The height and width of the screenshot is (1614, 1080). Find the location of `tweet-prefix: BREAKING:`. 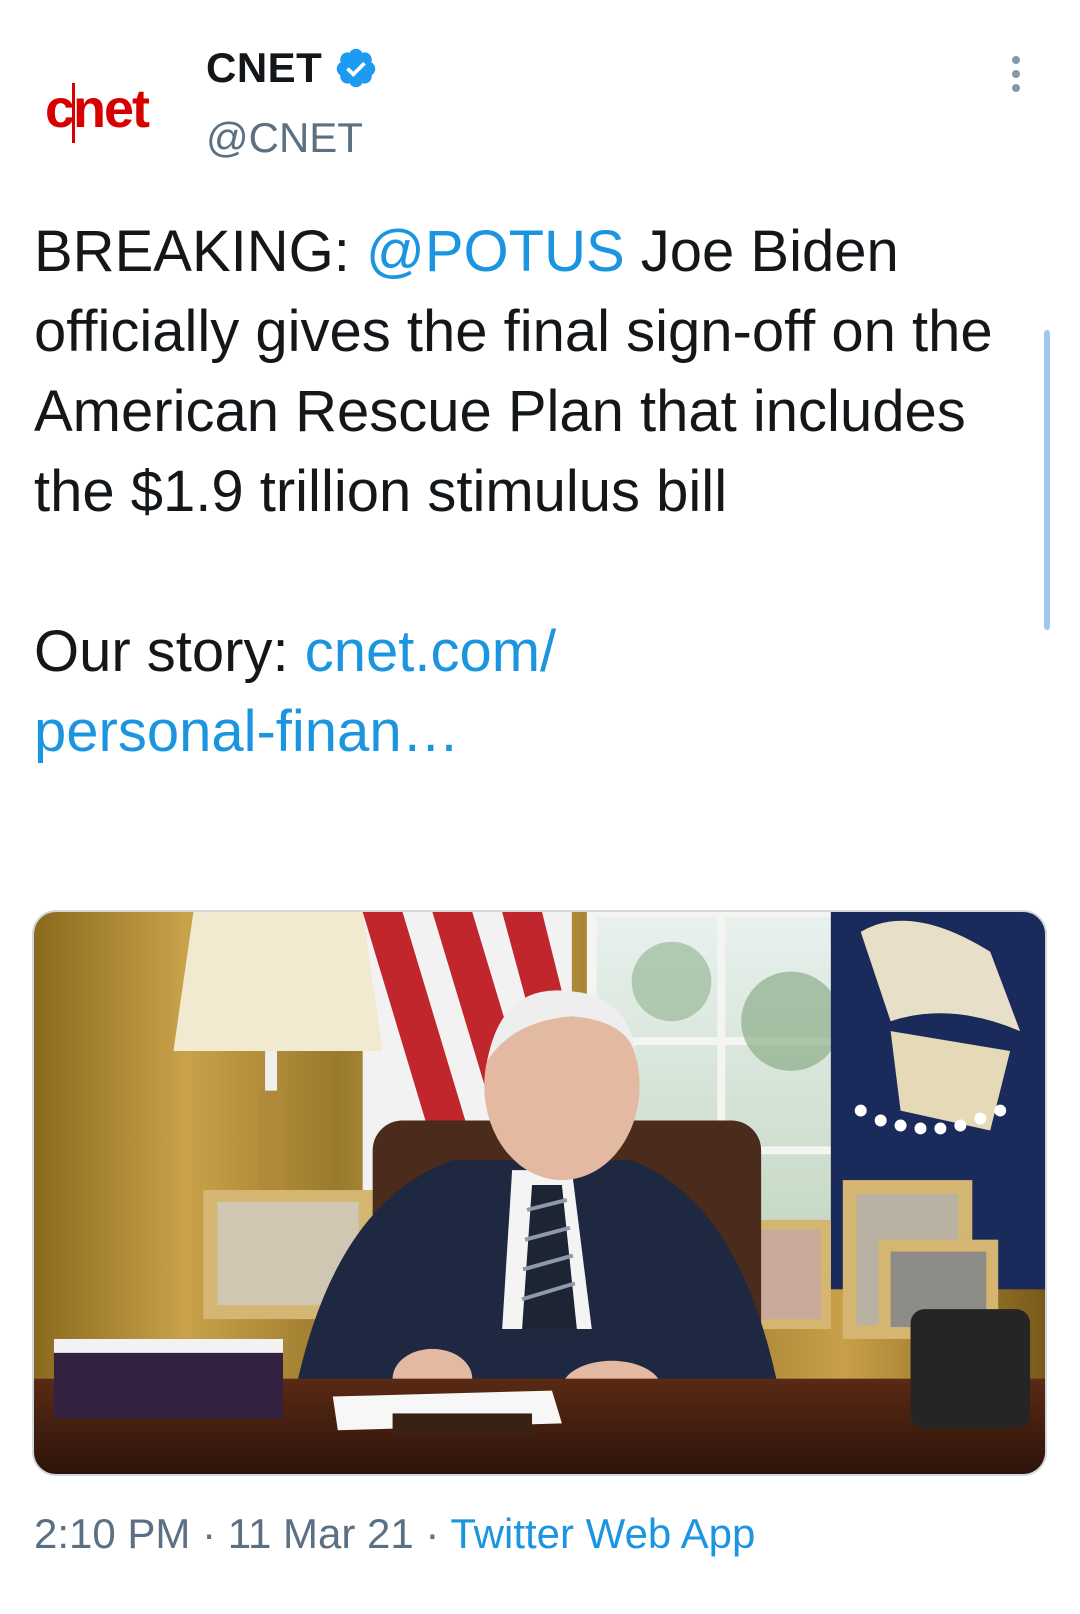

tweet-prefix: BREAKING: is located at coordinates (200, 251).